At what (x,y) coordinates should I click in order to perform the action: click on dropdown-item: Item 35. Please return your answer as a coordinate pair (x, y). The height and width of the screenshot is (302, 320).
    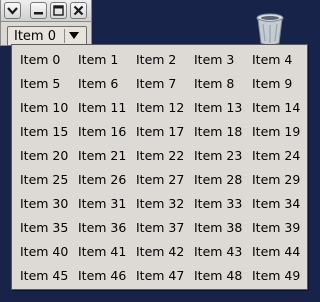
    Looking at the image, I should click on (49, 231).